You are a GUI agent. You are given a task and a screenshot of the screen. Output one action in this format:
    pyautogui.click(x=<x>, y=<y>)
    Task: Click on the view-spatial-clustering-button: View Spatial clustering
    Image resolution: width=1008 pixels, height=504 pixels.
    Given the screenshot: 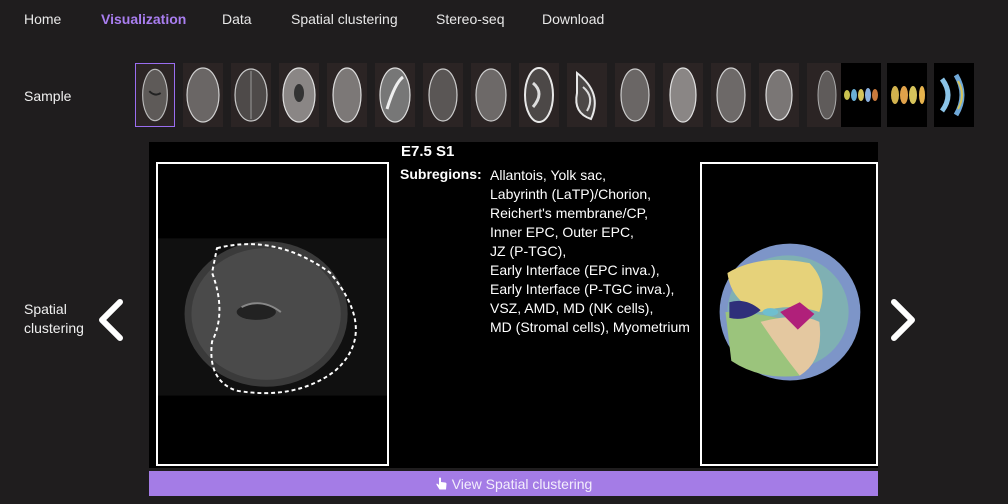 What is the action you would take?
    pyautogui.click(x=513, y=483)
    